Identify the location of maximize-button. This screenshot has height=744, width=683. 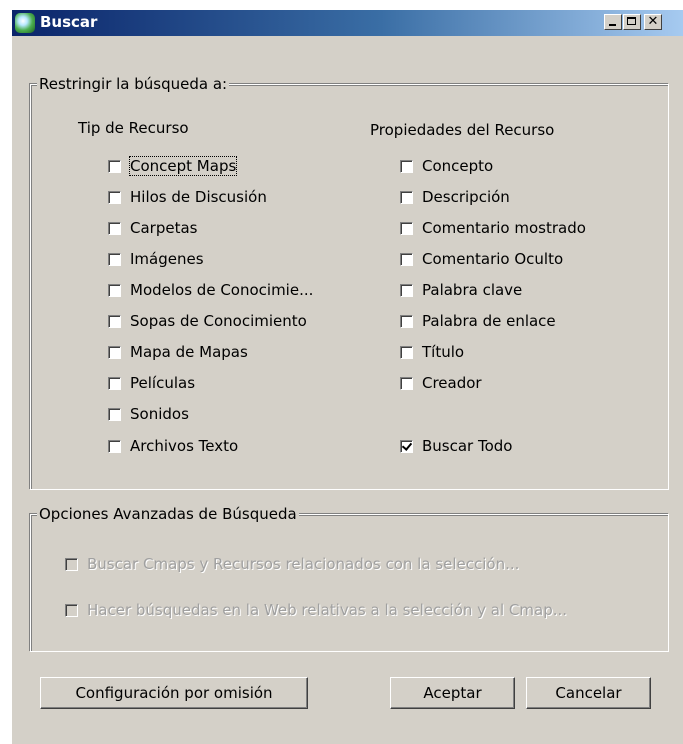
(632, 22).